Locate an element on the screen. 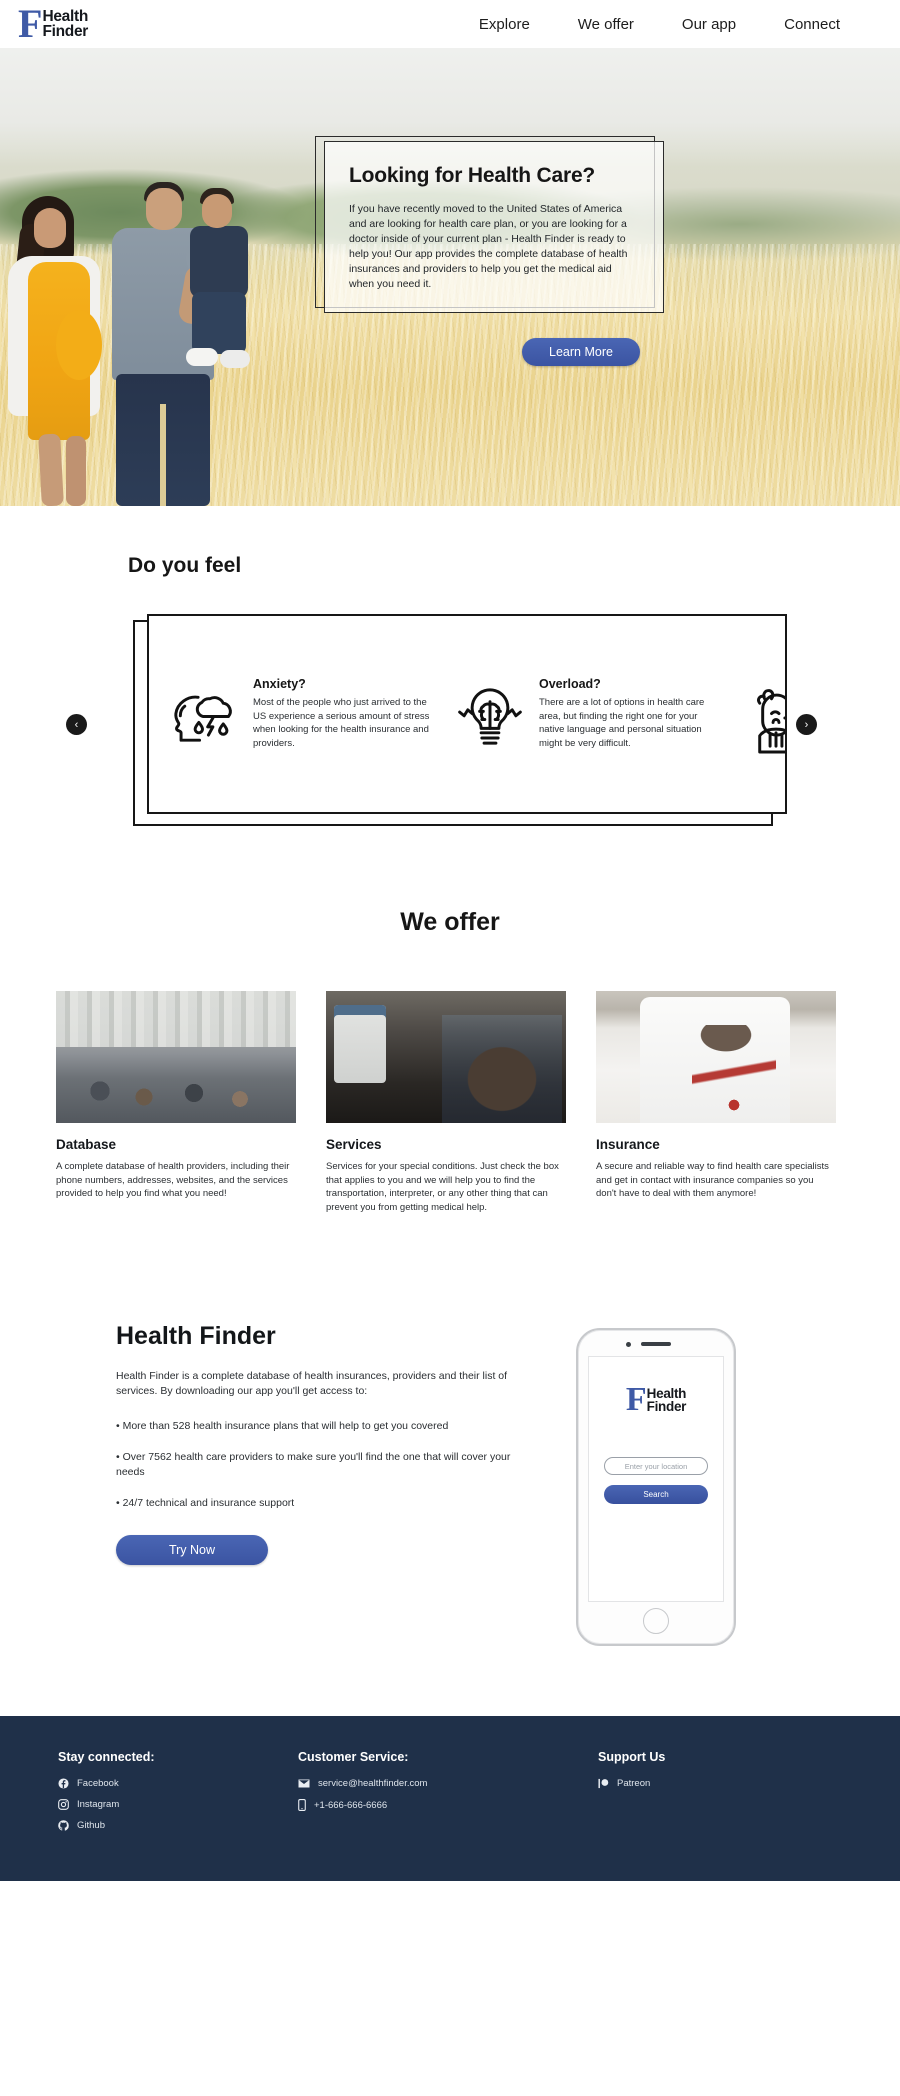 This screenshot has height=2096, width=900. feel-card-title: Anxiety? is located at coordinates (279, 684).